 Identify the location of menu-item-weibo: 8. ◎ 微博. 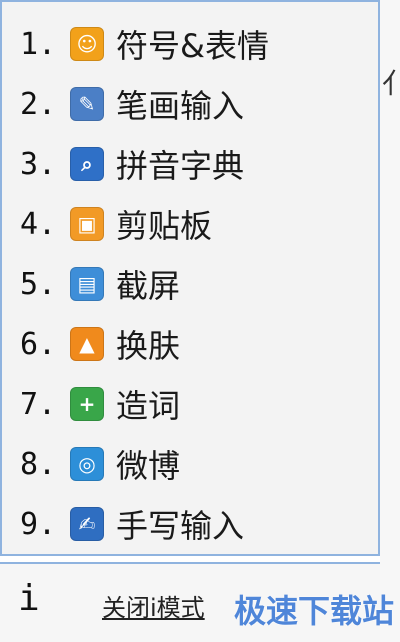
(195, 464).